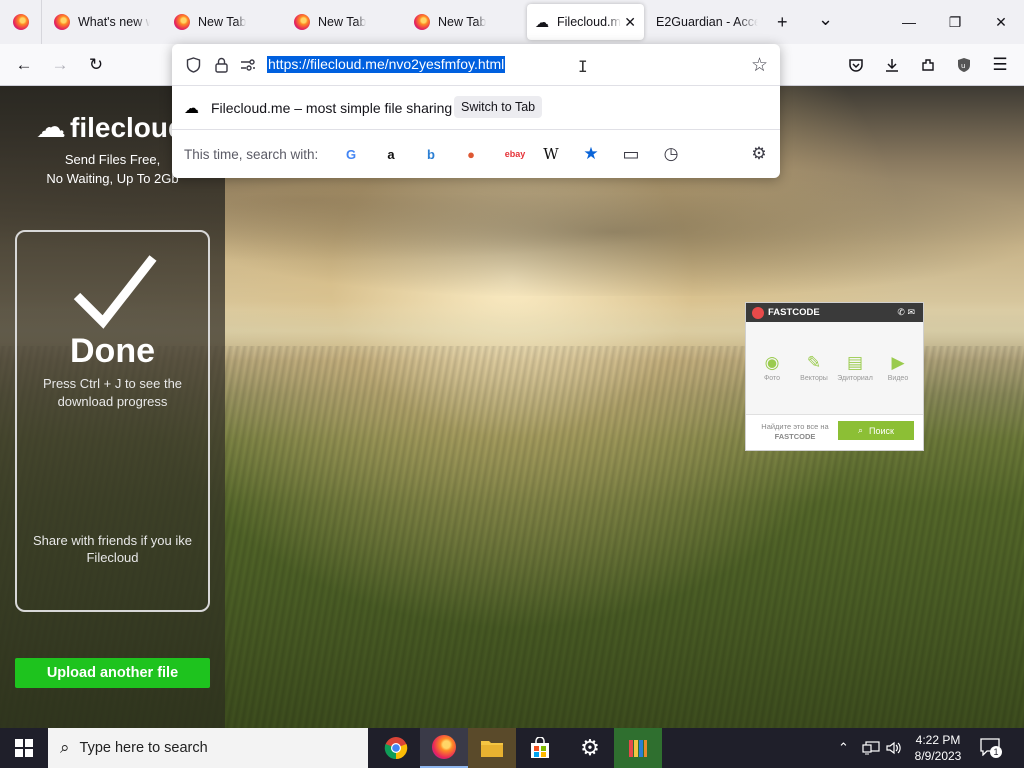 The height and width of the screenshot is (768, 1024). What do you see at coordinates (112, 383) in the screenshot?
I see `hint-line-1: Press Ctrl + J to see the` at bounding box center [112, 383].